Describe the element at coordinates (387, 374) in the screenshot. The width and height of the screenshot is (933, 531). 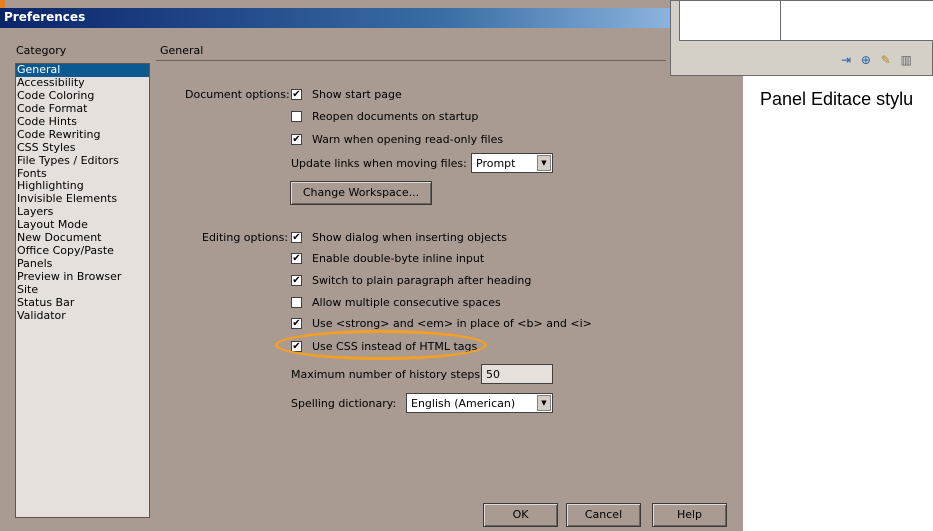
I see `history-steps-label: Maximum number of history steps:` at that location.